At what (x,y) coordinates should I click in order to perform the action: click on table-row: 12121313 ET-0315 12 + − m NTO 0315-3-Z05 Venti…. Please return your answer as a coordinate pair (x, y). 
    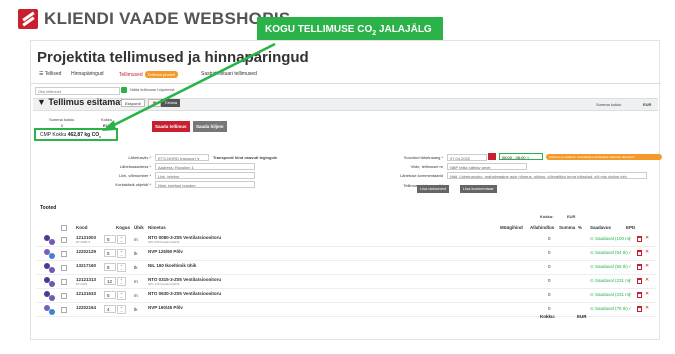
    Looking at the image, I should click on (346, 282).